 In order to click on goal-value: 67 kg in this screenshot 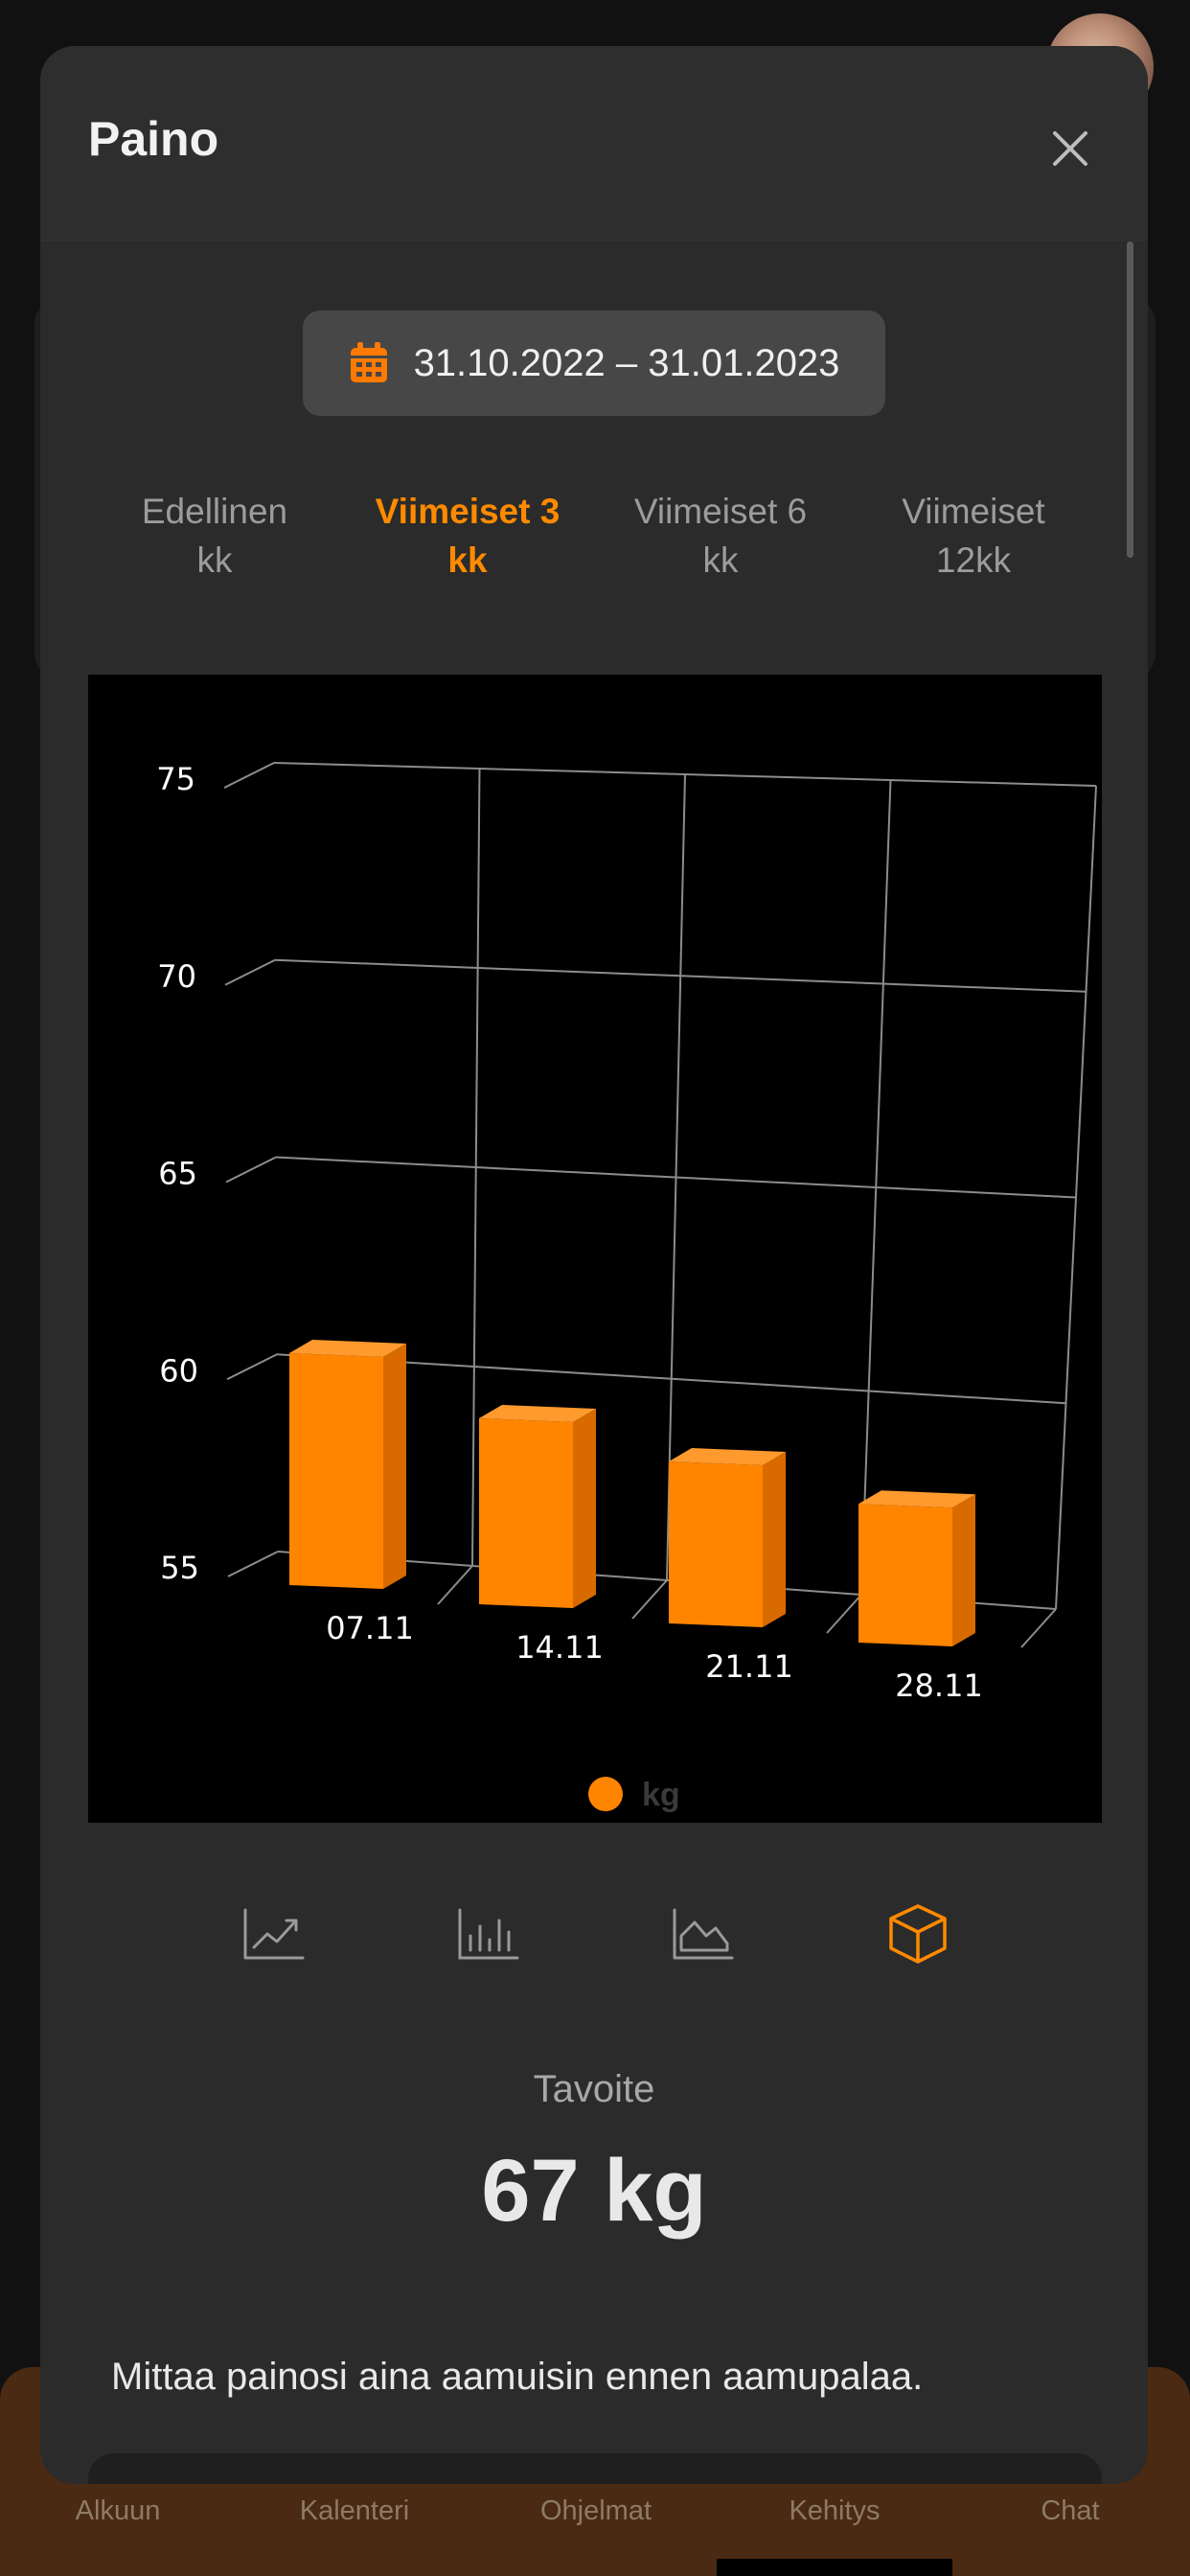, I will do `click(594, 2191)`.